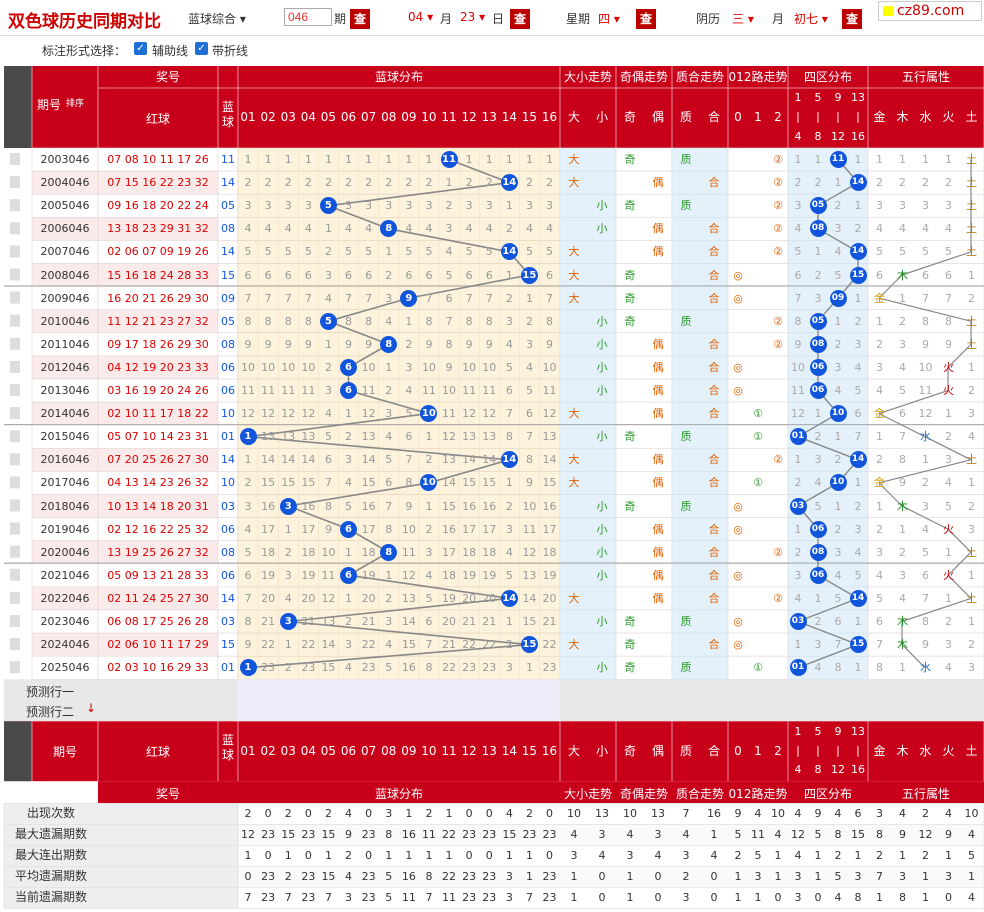  I want to click on stat-value: 13, so click(658, 814).